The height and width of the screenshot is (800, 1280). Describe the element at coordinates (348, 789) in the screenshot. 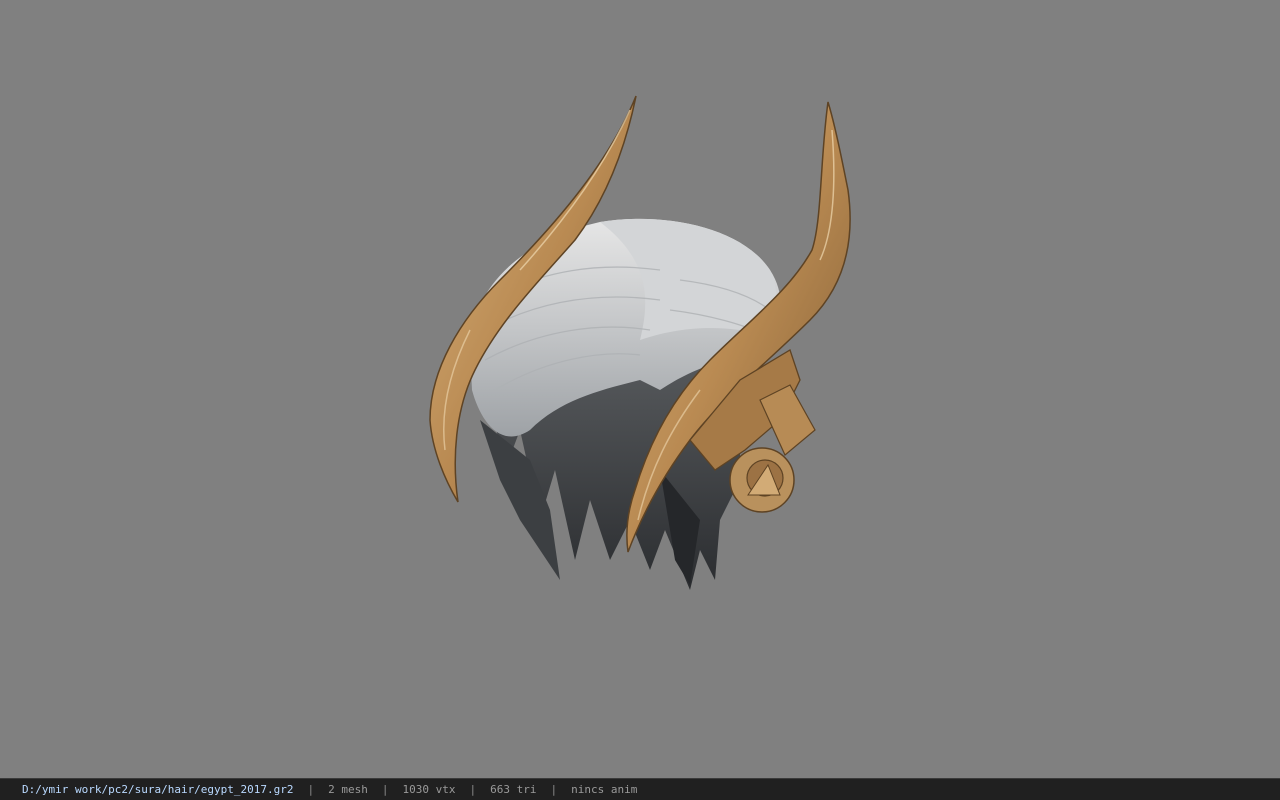

I see `mesh-count-label: 2 mesh` at that location.